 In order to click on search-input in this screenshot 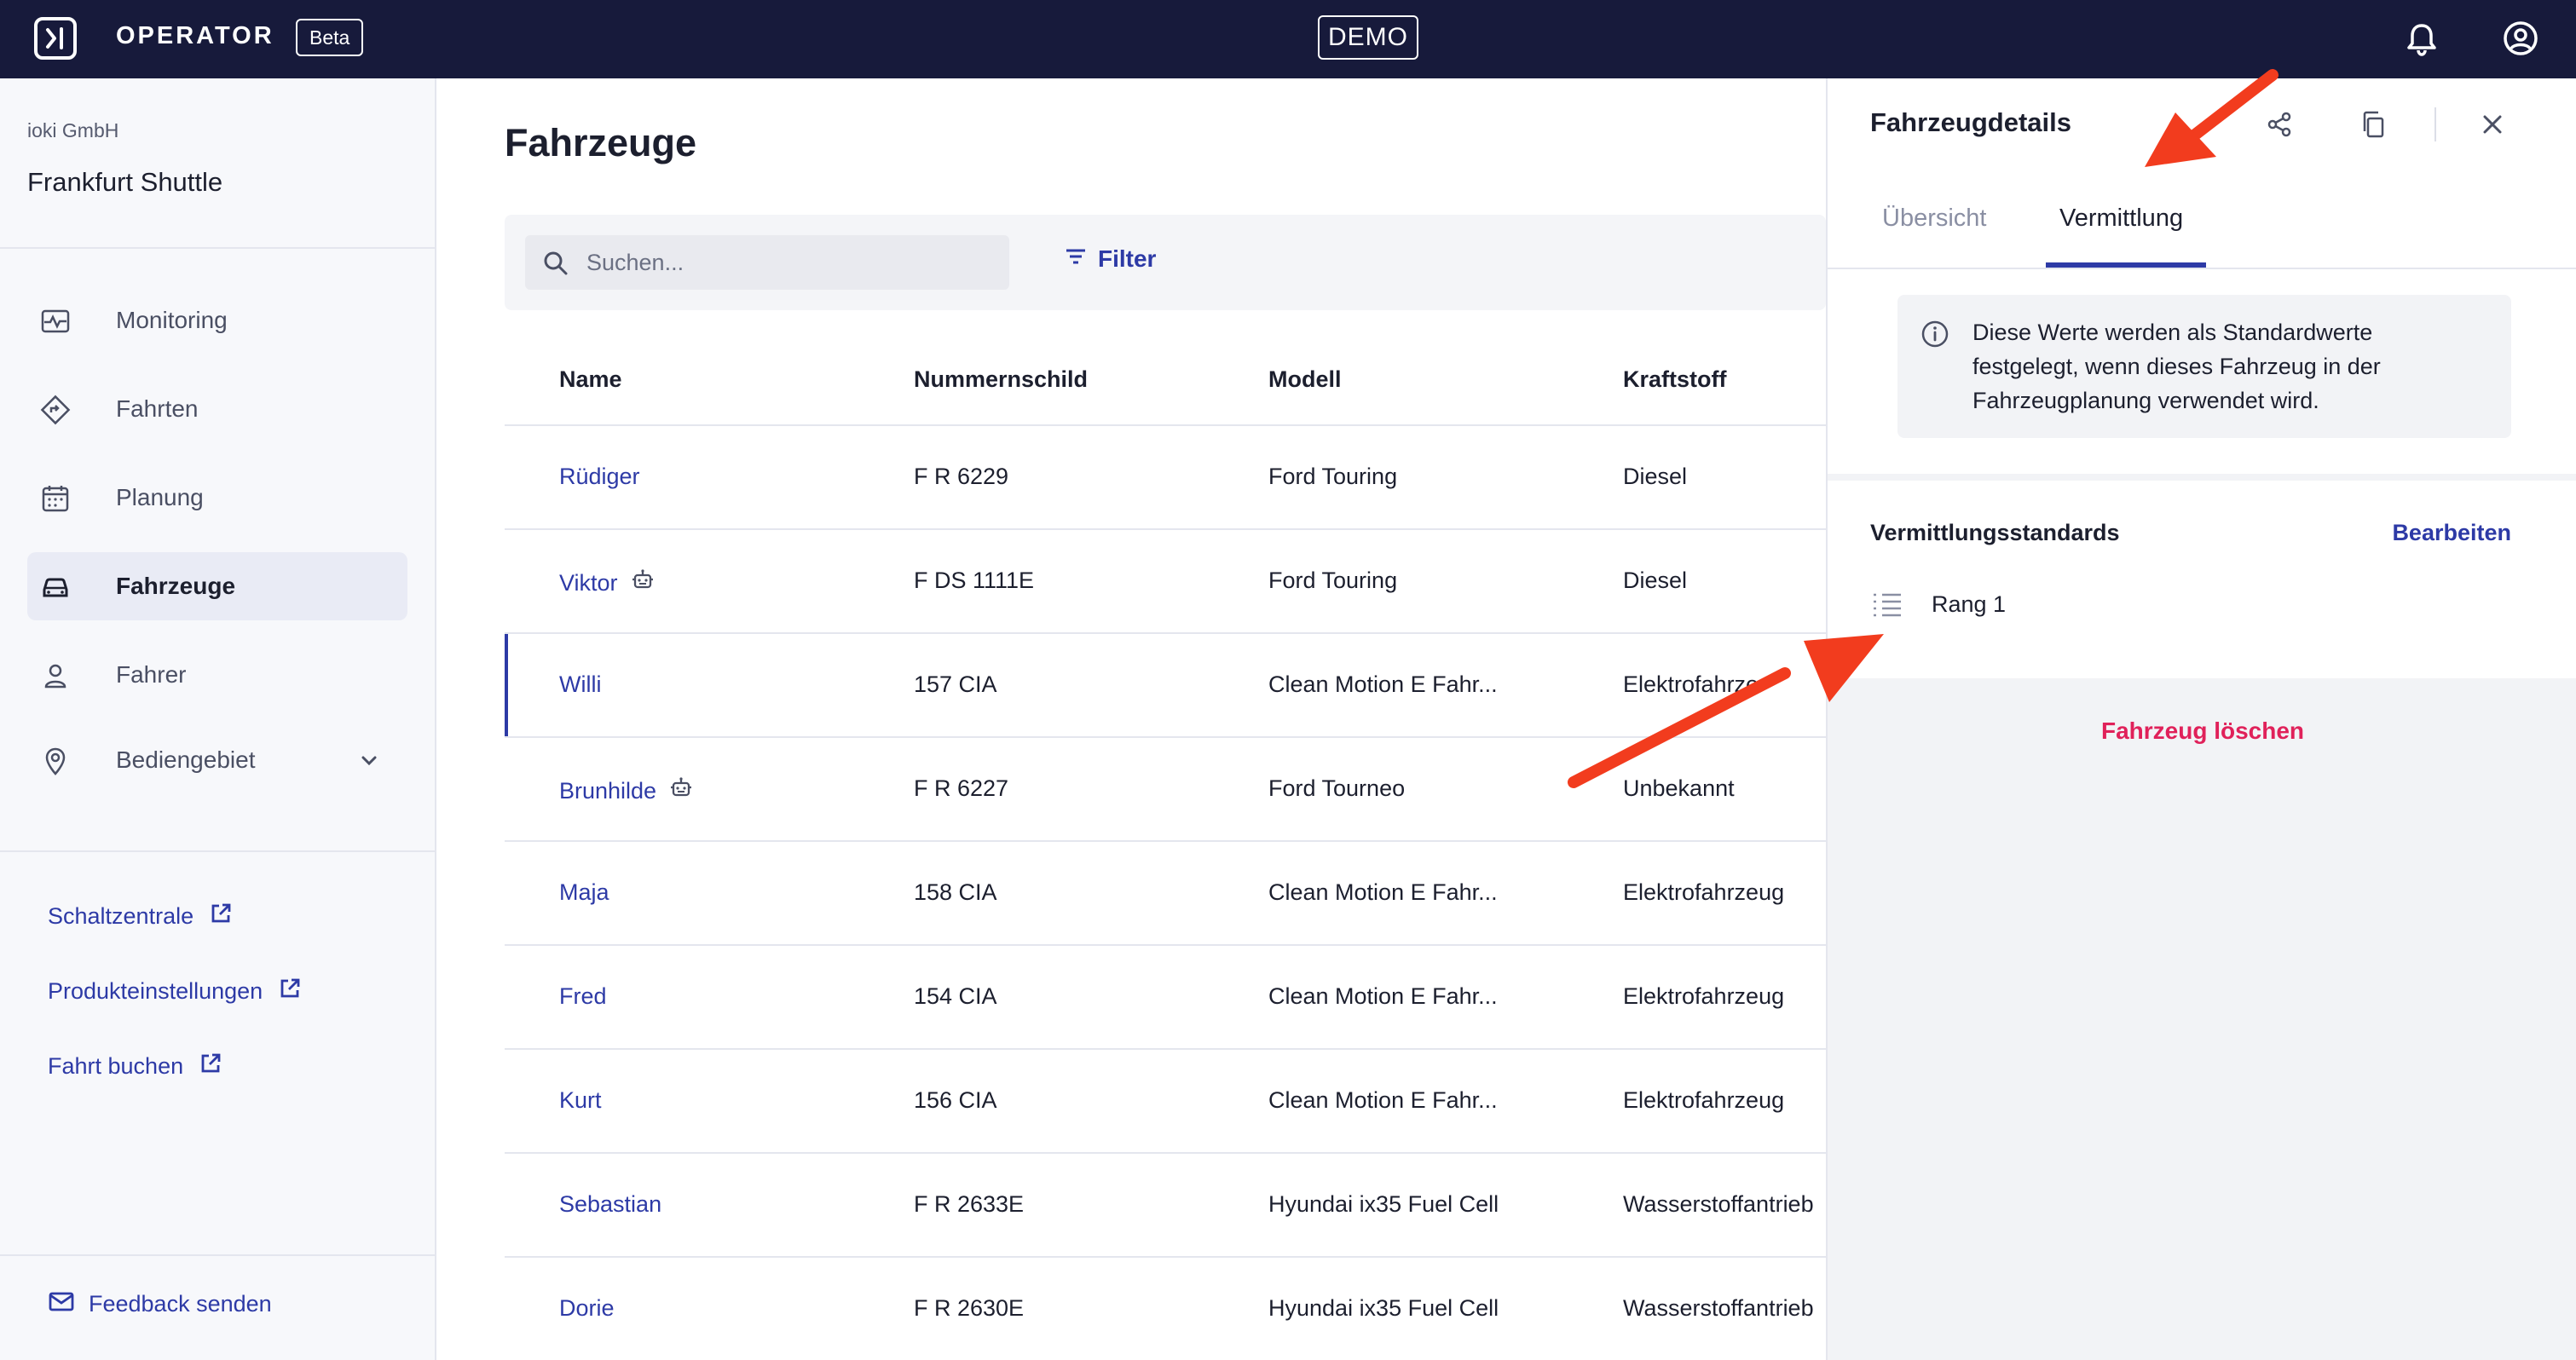, I will do `click(791, 262)`.